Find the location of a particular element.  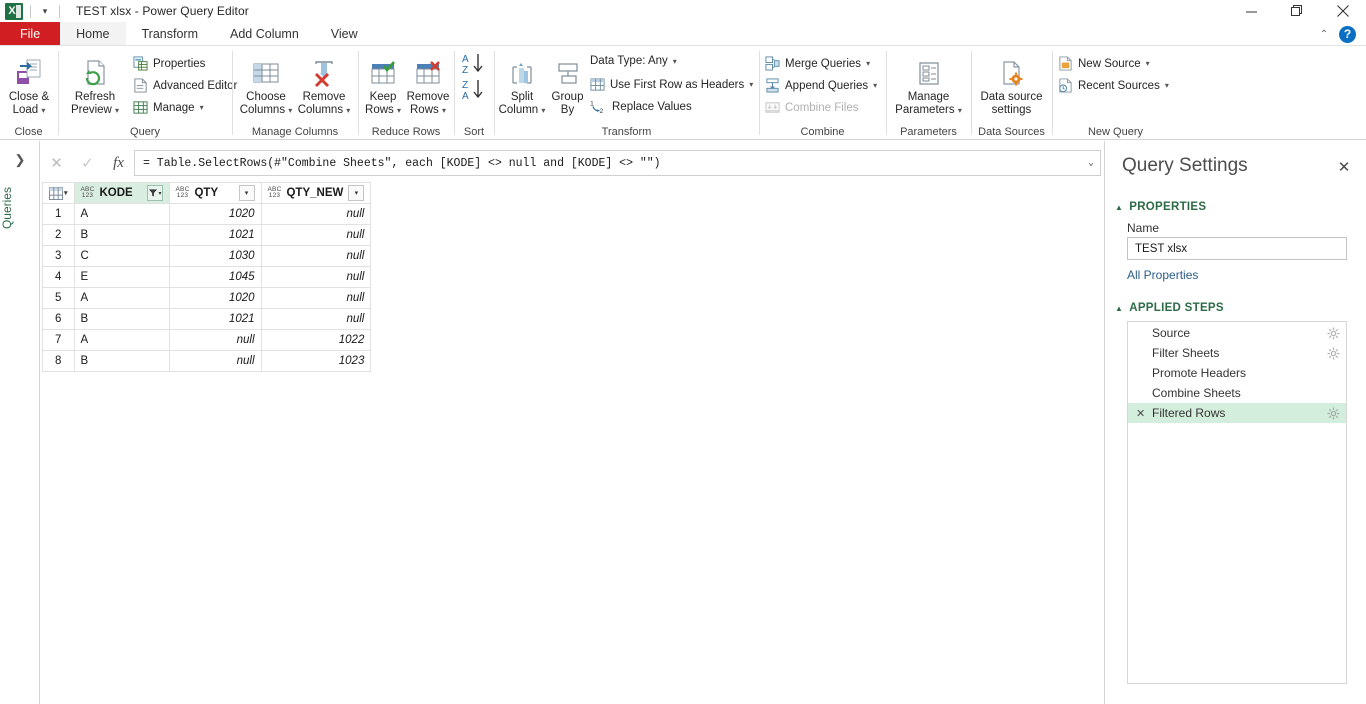

delete-step-icon: ✕ is located at coordinates (1143, 413).